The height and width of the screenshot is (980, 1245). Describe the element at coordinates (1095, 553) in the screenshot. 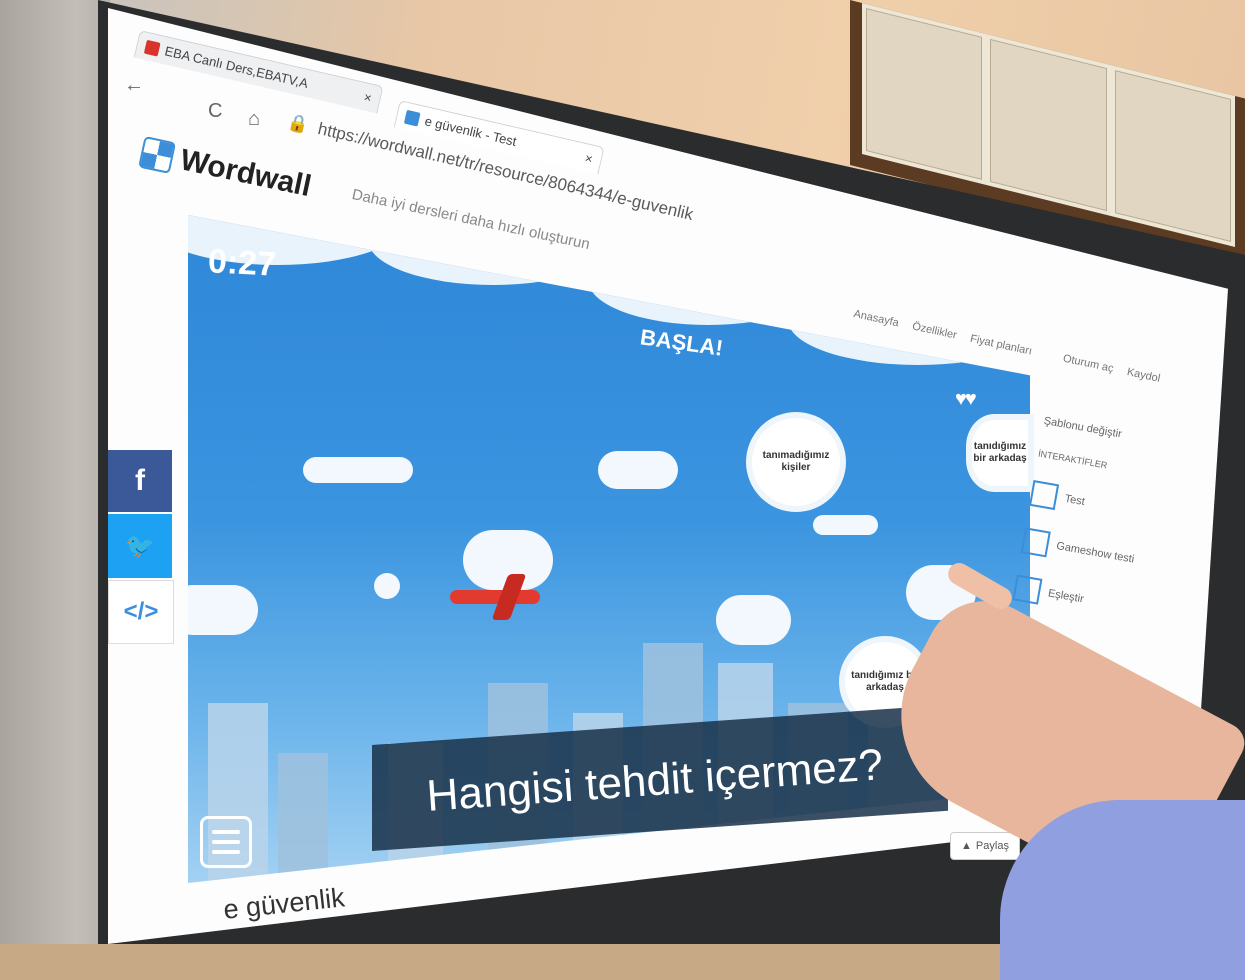

I see `template-label: Gameshow testi` at that location.